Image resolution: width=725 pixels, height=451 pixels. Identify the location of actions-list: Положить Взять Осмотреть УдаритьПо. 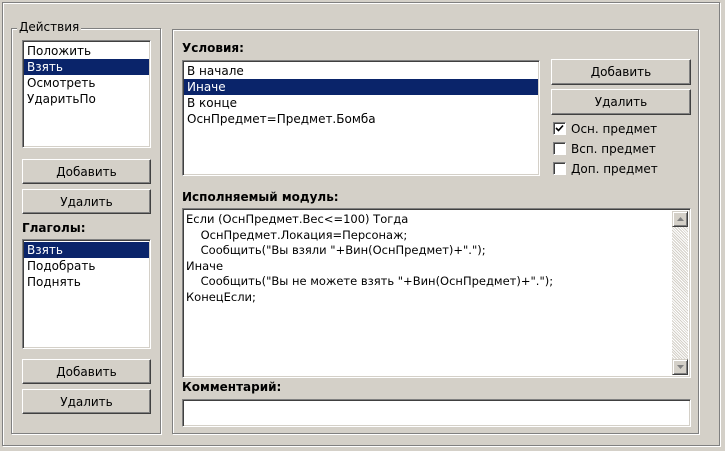
(86, 94).